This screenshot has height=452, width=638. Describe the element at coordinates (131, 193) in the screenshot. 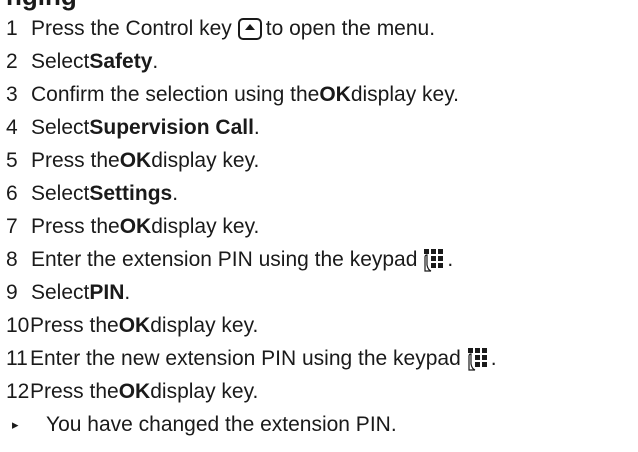

I see `step-keyword: Settings` at that location.